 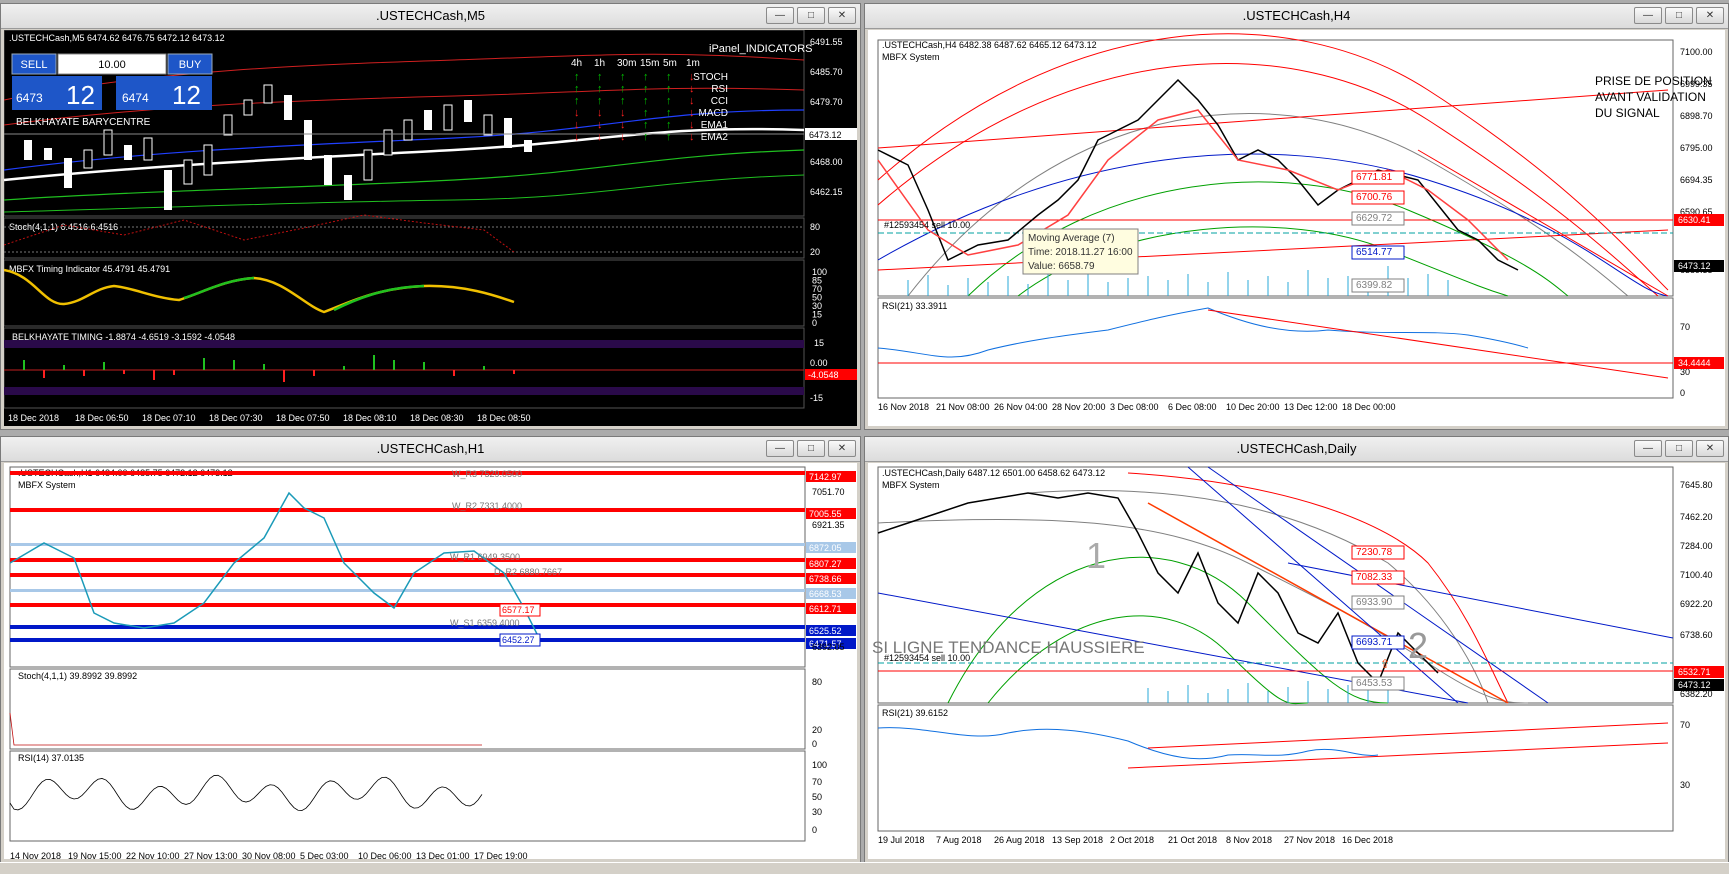 What do you see at coordinates (236, 418) in the screenshot?
I see `time-label: 18 Dec 07:30` at bounding box center [236, 418].